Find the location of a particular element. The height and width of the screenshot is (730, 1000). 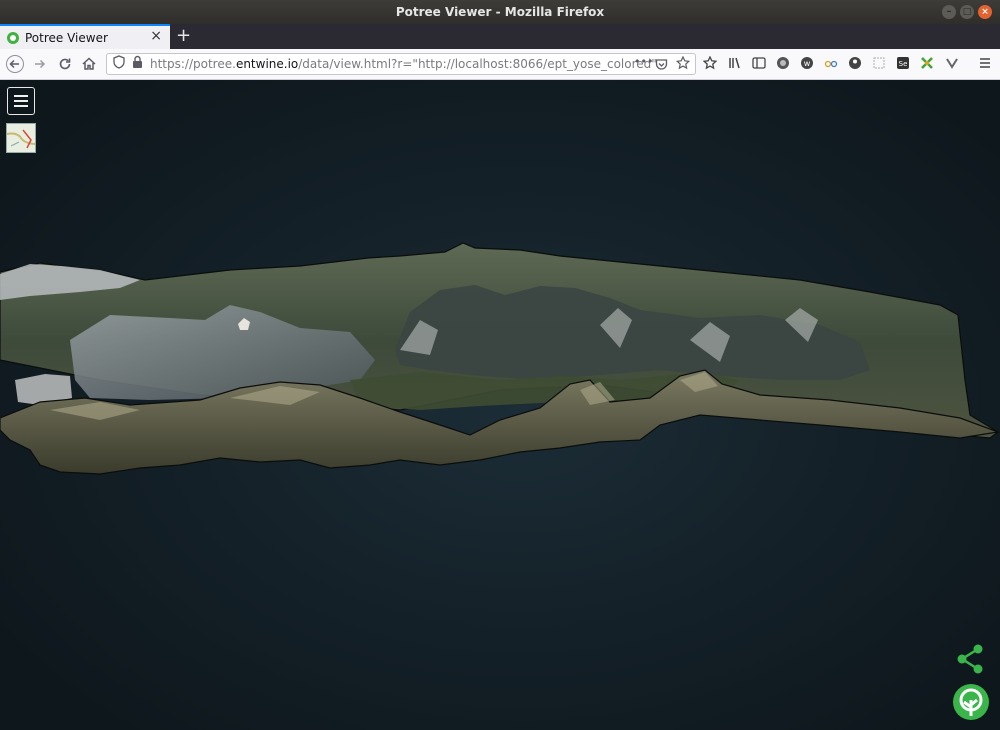

potree-logo-icon is located at coordinates (971, 702).